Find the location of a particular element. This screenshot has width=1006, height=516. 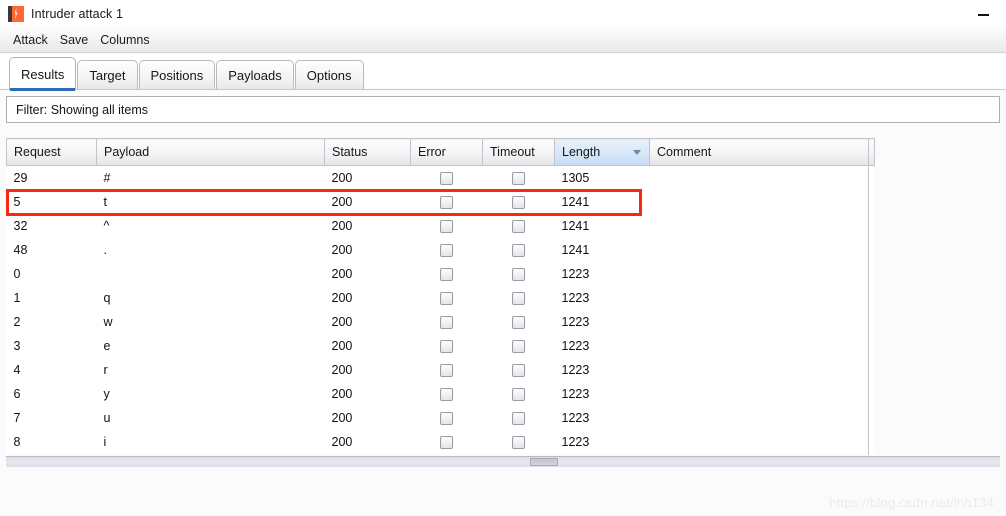

table-row: 29 #200 1305 is located at coordinates (440, 177).